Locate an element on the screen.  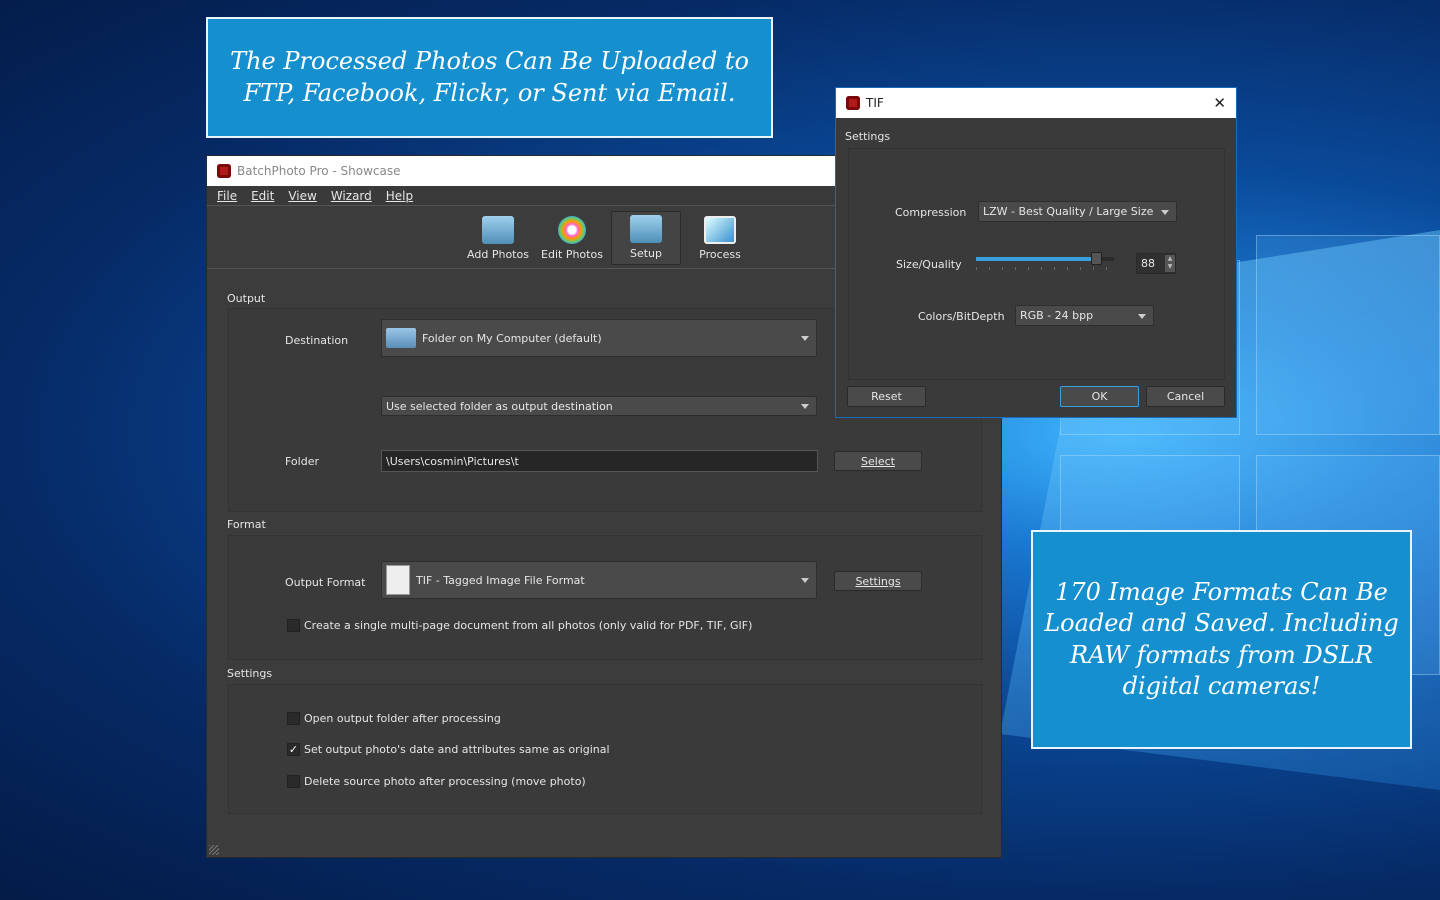
colors-label: Colors/BitDepth is located at coordinates (961, 316).